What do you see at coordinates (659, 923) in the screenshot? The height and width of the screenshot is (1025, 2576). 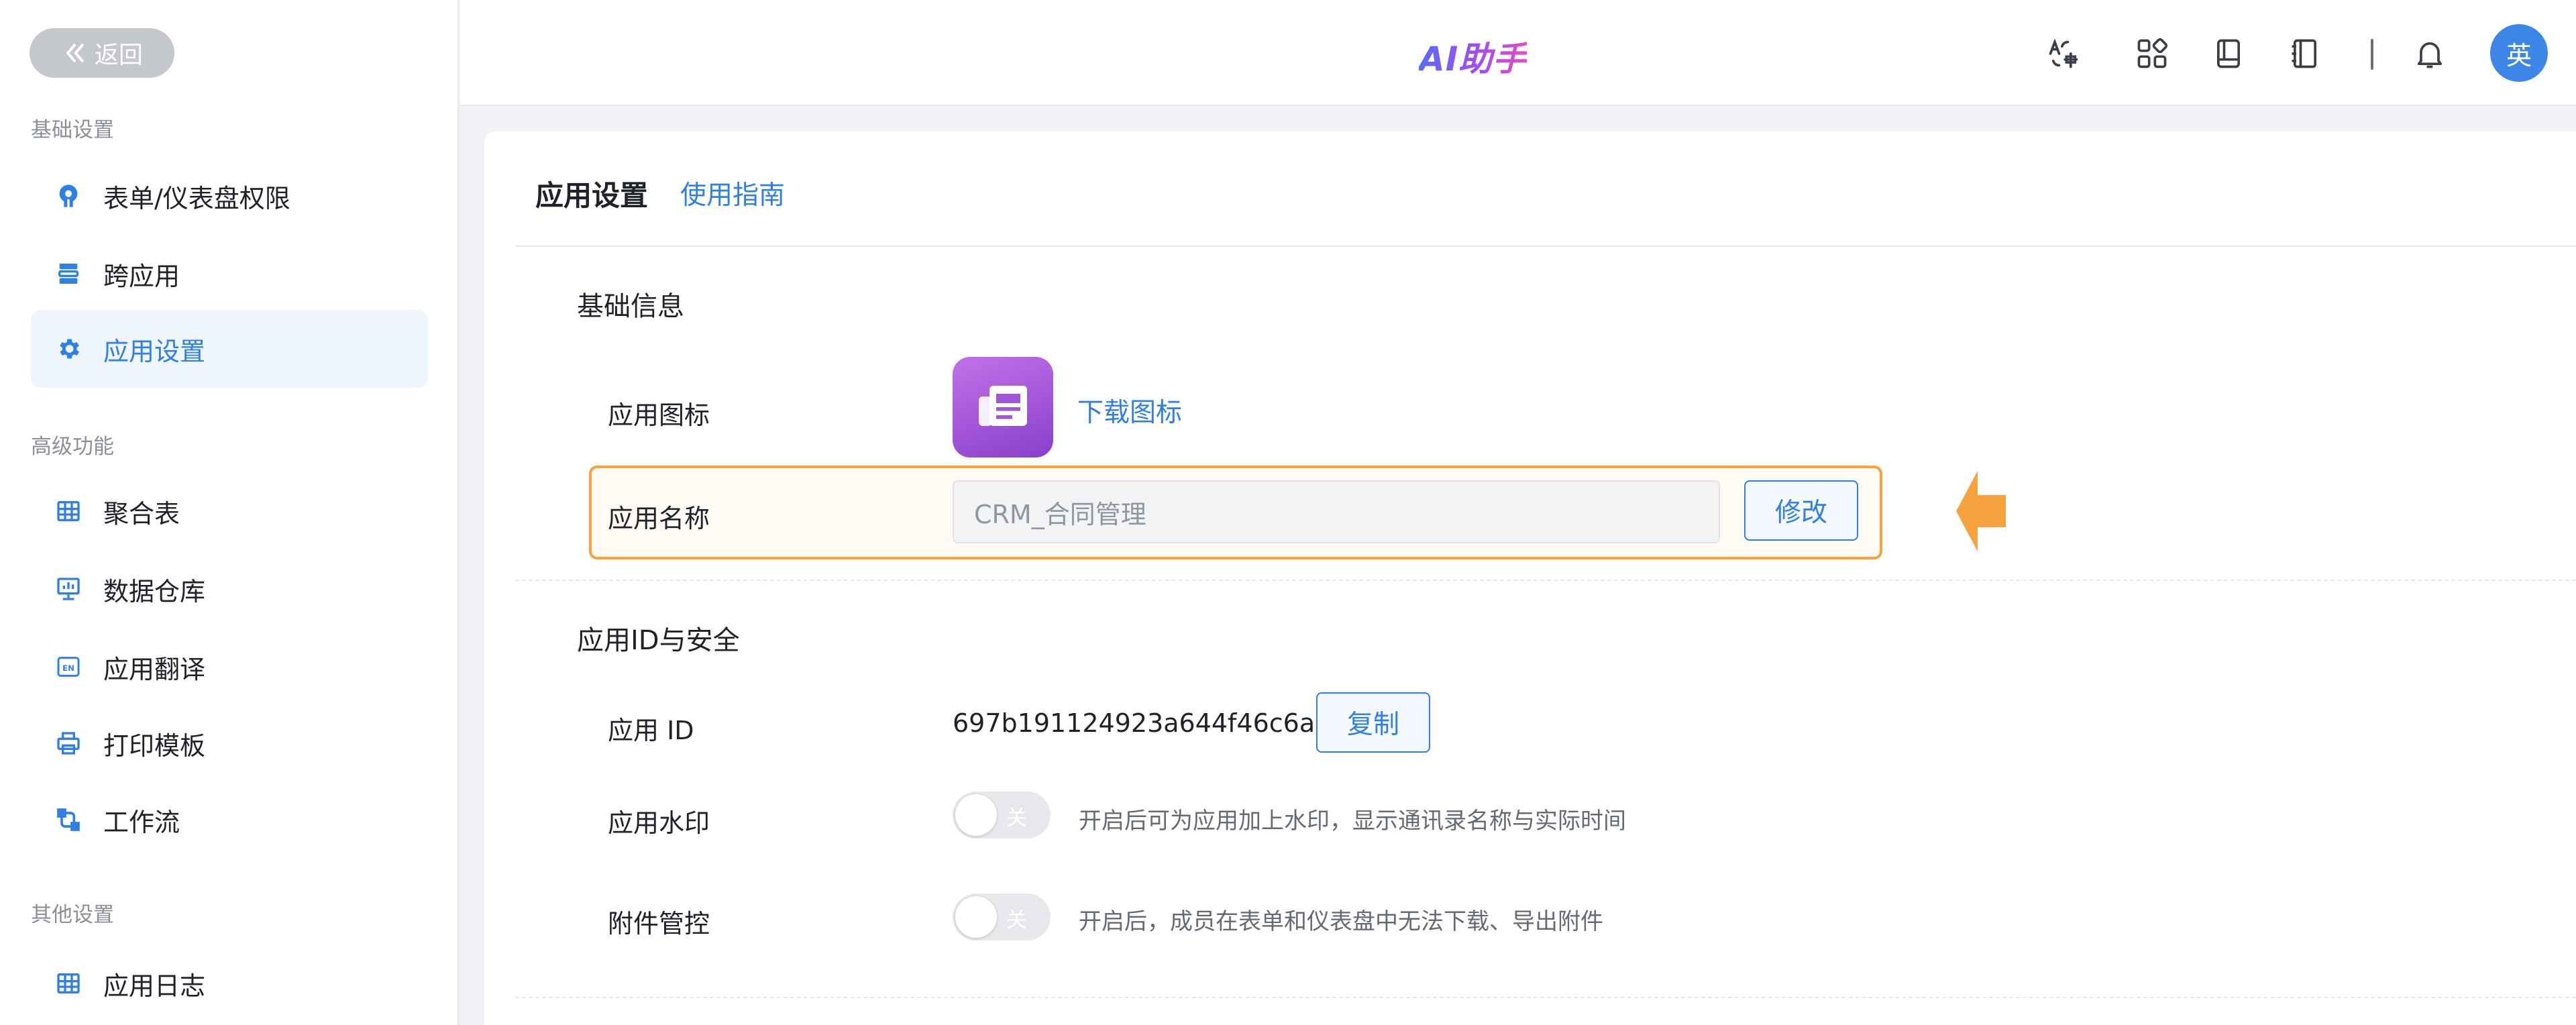 I see `attachment-control-label: 附件管控` at bounding box center [659, 923].